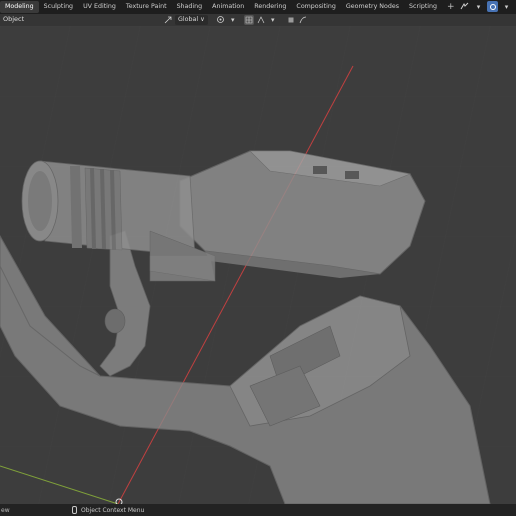 The height and width of the screenshot is (516, 516). I want to click on mouse-right-click-icon, so click(74, 510).